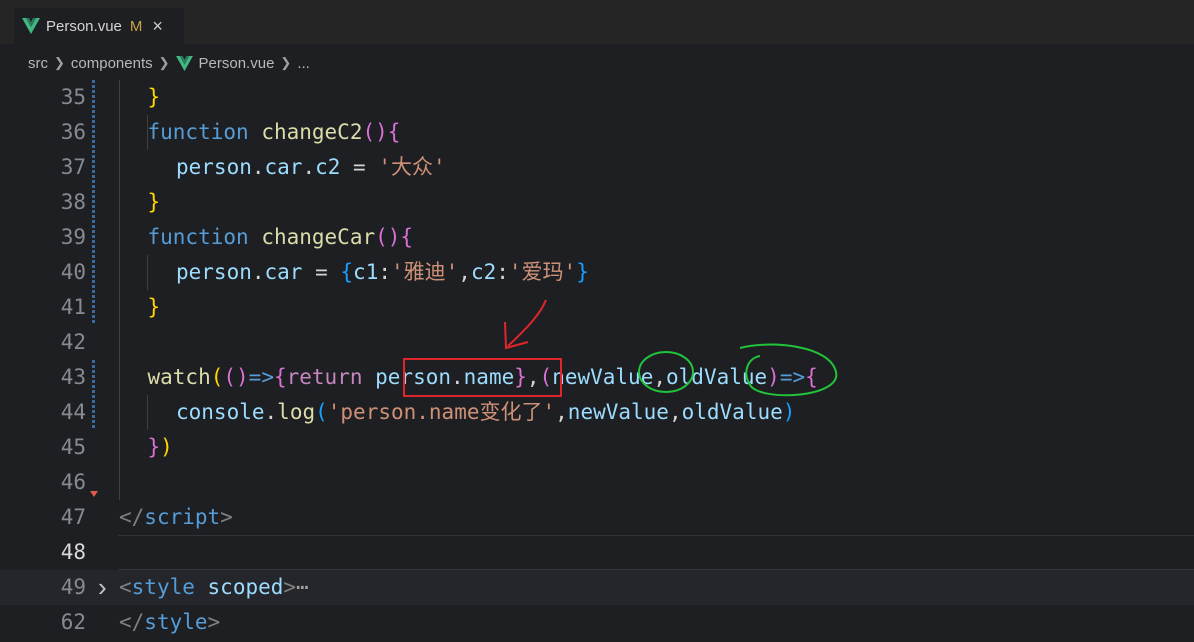  What do you see at coordinates (597, 587) in the screenshot?
I see `code-line: 49 › <style scoped>⋯` at bounding box center [597, 587].